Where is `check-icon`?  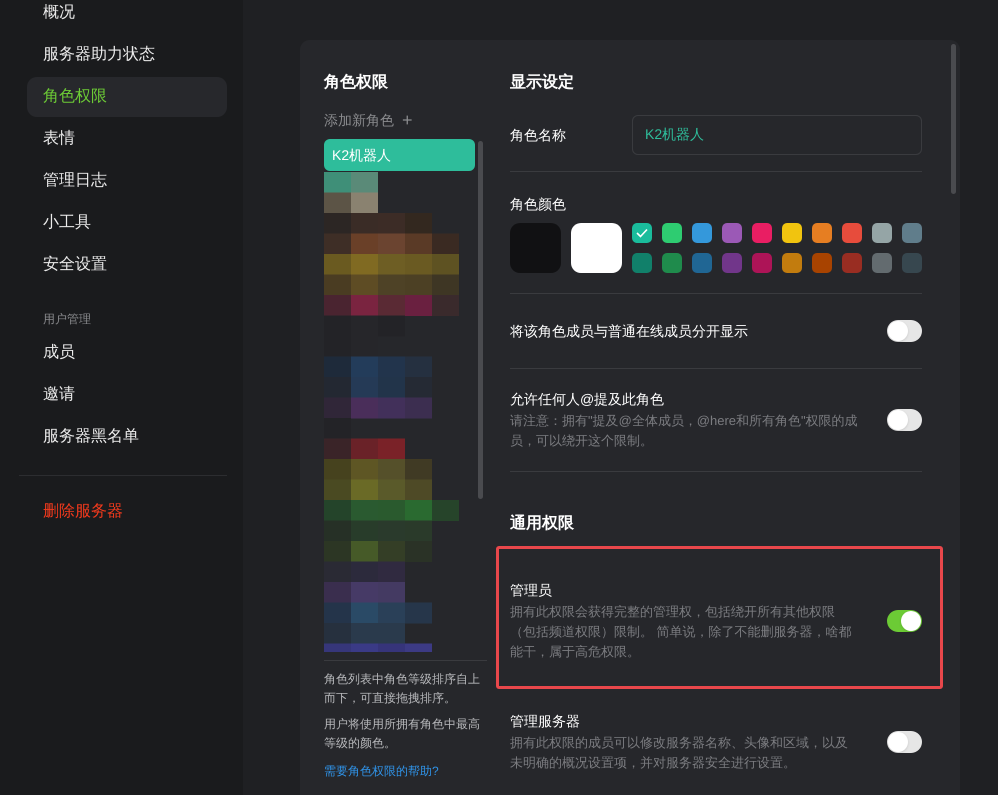 check-icon is located at coordinates (642, 233).